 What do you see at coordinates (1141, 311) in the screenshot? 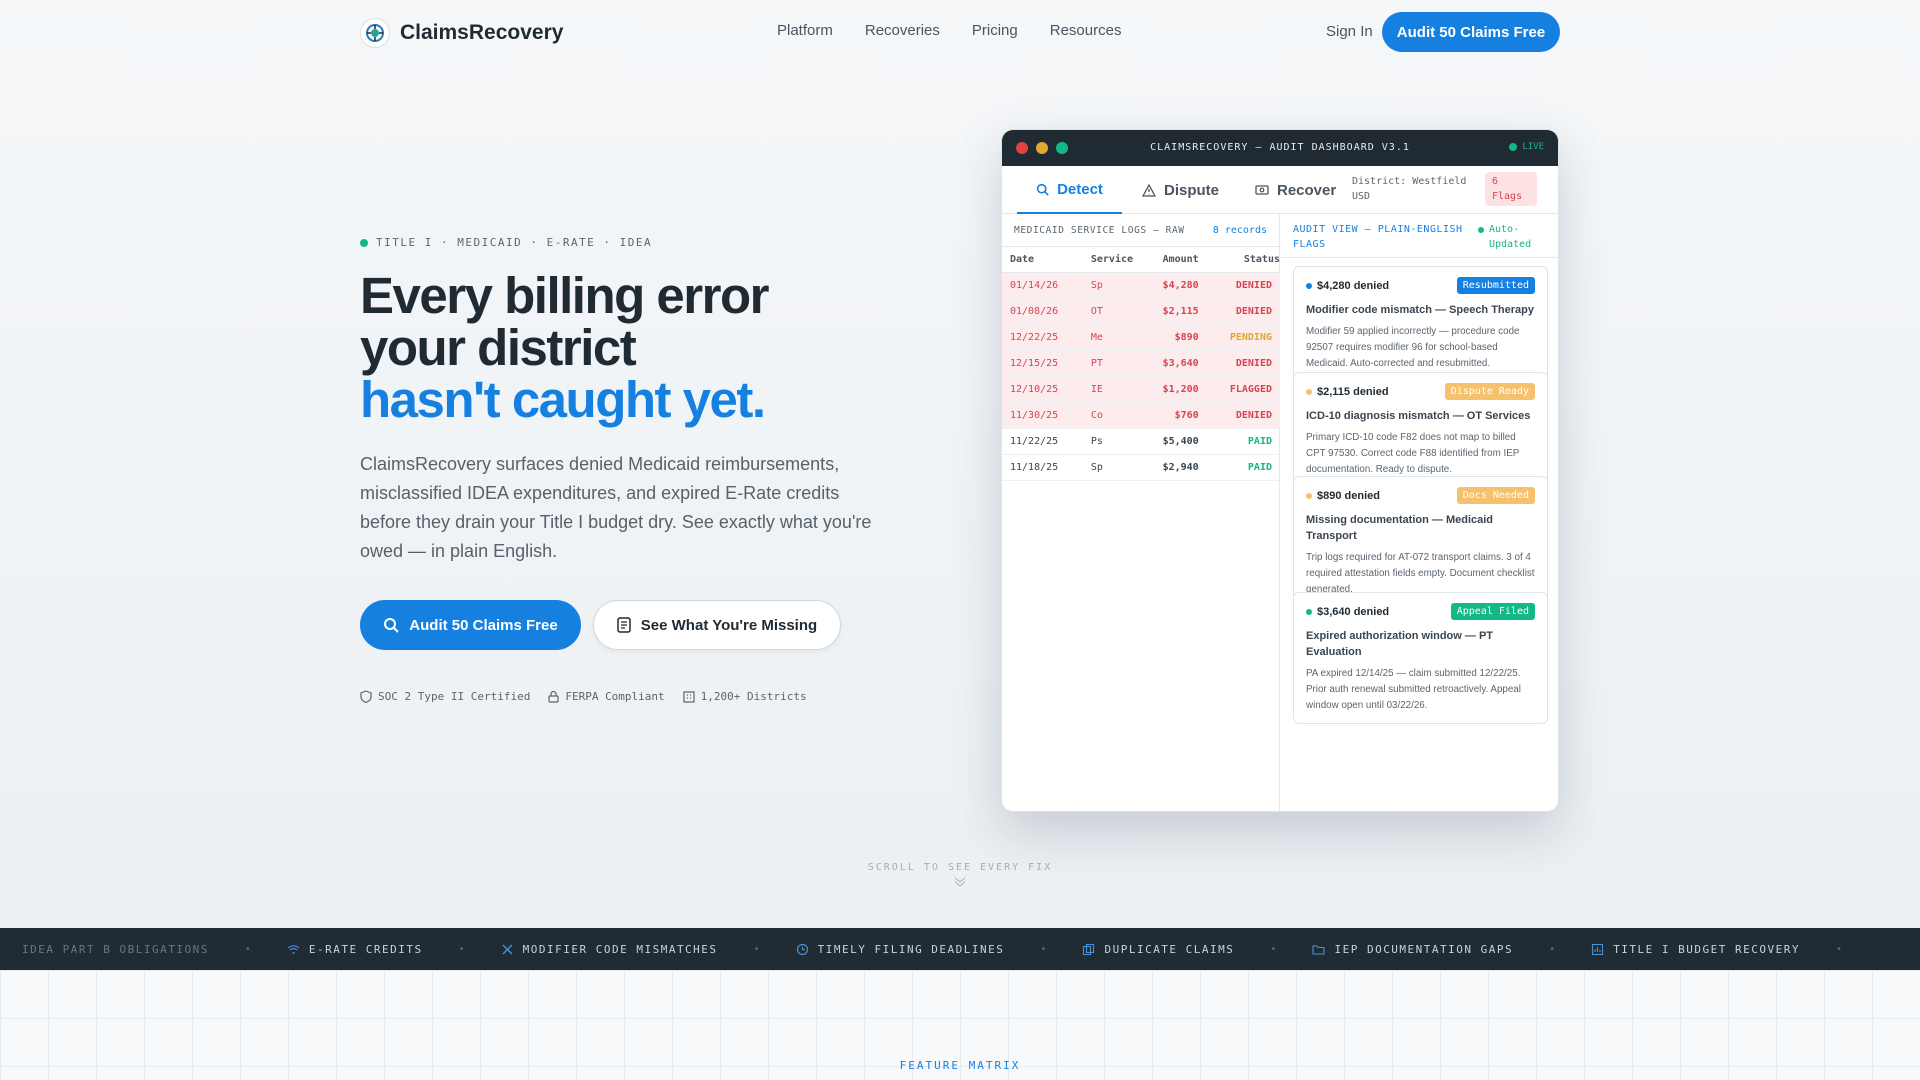
I see `table-row: 01/08/26 OT $2,115 DENIED` at bounding box center [1141, 311].